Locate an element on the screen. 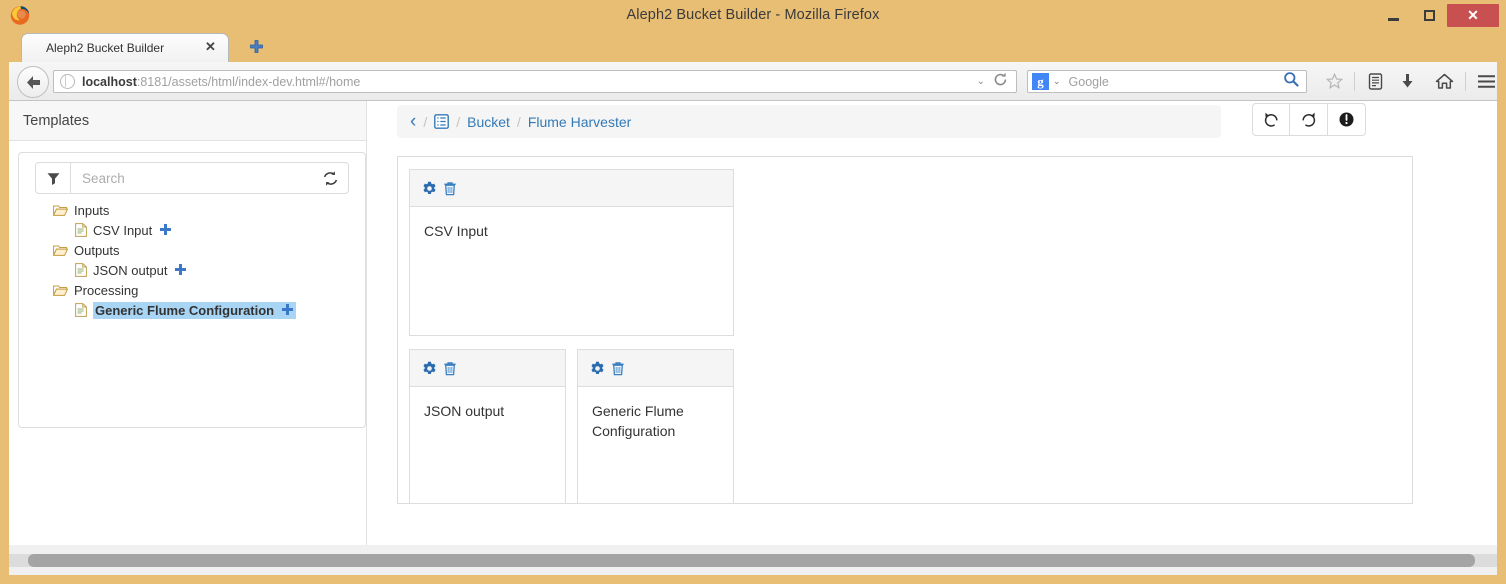 This screenshot has width=1506, height=584. horizontal-scrollbar-thumb is located at coordinates (751, 560).